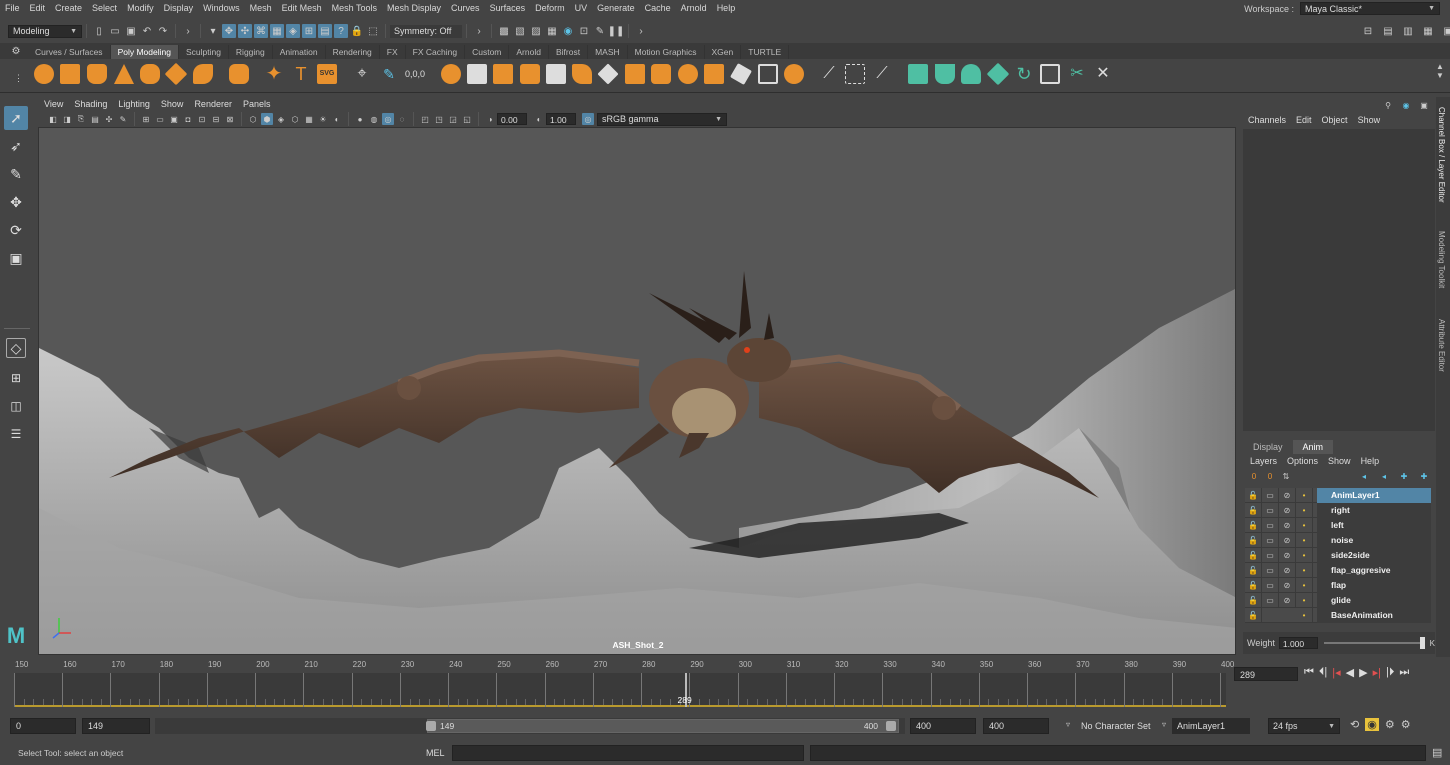 The width and height of the screenshot is (1450, 765). Describe the element at coordinates (144, 52) in the screenshot. I see `shelf-tab-poly-modeling: Poly Modeling` at that location.